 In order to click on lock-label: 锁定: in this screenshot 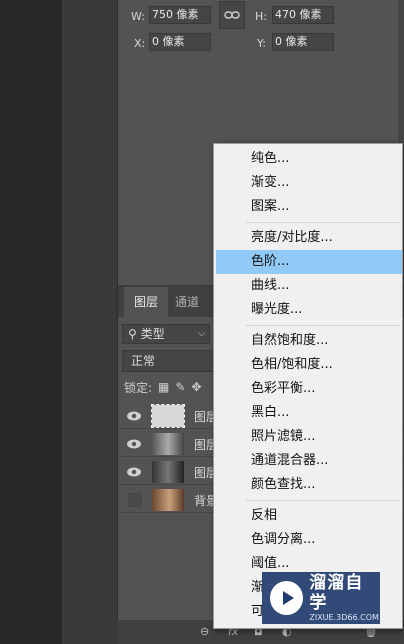, I will do `click(138, 387)`.